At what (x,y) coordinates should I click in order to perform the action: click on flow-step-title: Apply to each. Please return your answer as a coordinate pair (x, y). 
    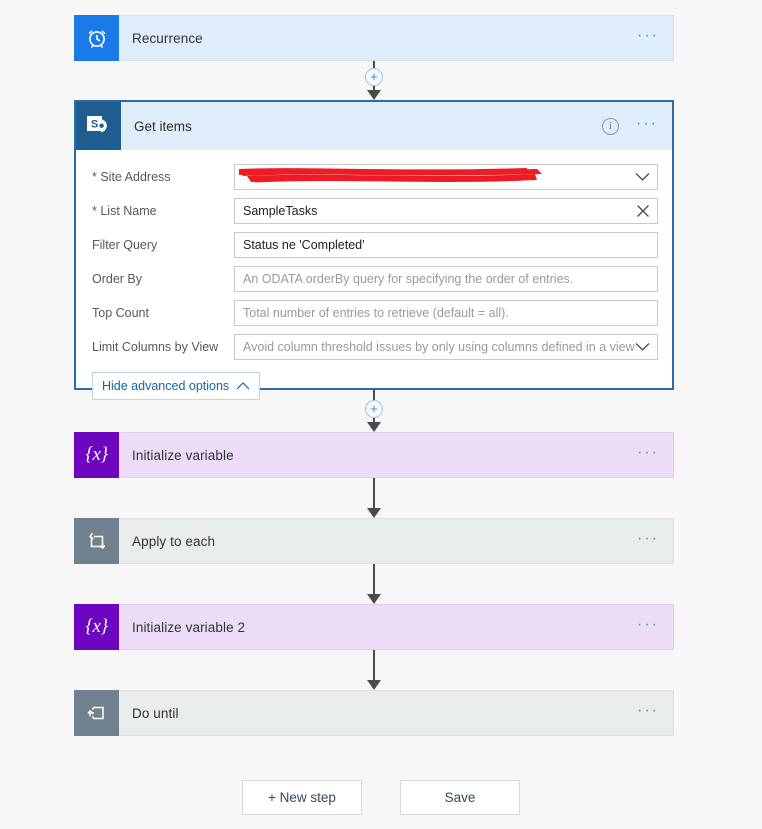
    Looking at the image, I should click on (174, 541).